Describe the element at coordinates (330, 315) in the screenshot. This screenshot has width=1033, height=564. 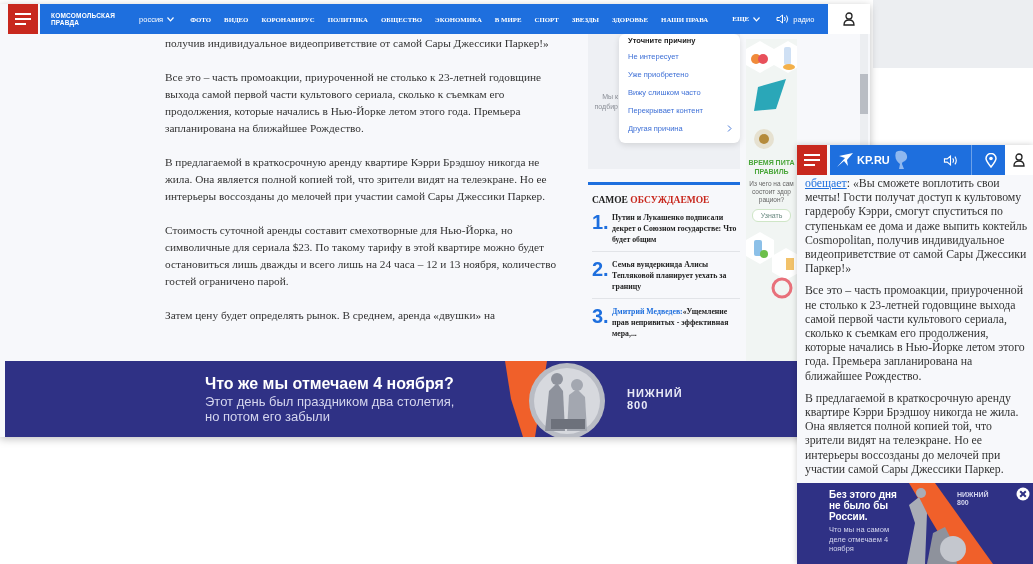
I see `article-paragraph: Затем цену будет определять рынок. В среднем, аренда «двушки» на` at that location.